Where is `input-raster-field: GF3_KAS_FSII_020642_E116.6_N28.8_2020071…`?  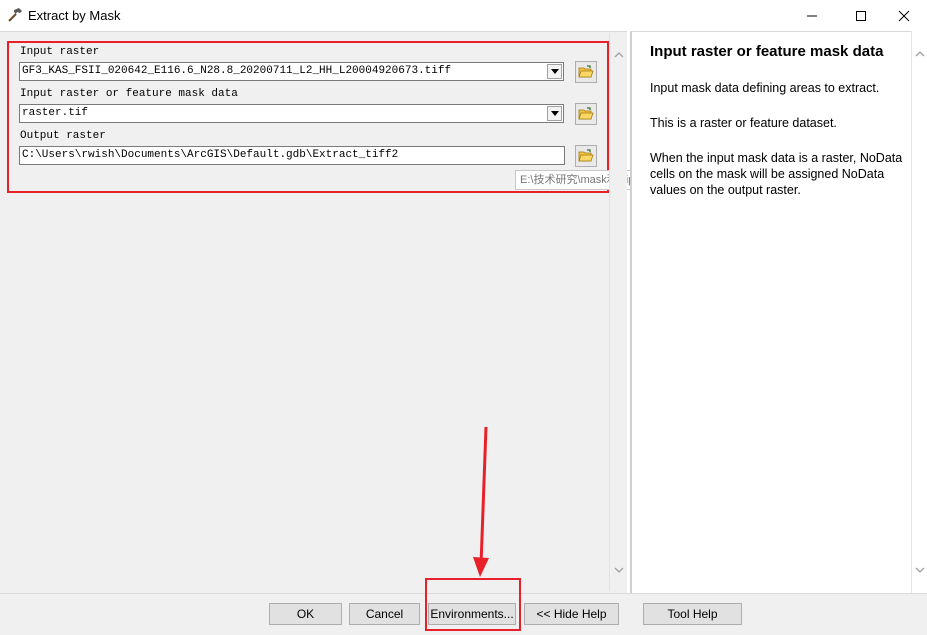 input-raster-field: GF3_KAS_FSII_020642_E116.6_N28.8_2020071… is located at coordinates (291, 71).